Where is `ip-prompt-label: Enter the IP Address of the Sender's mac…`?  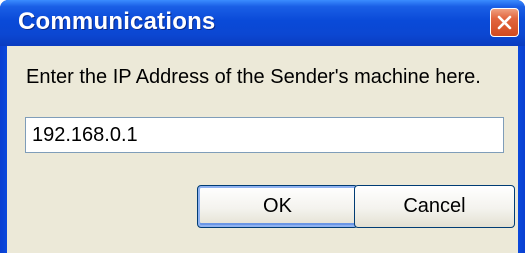 ip-prompt-label: Enter the IP Address of the Sender's mac… is located at coordinates (253, 77).